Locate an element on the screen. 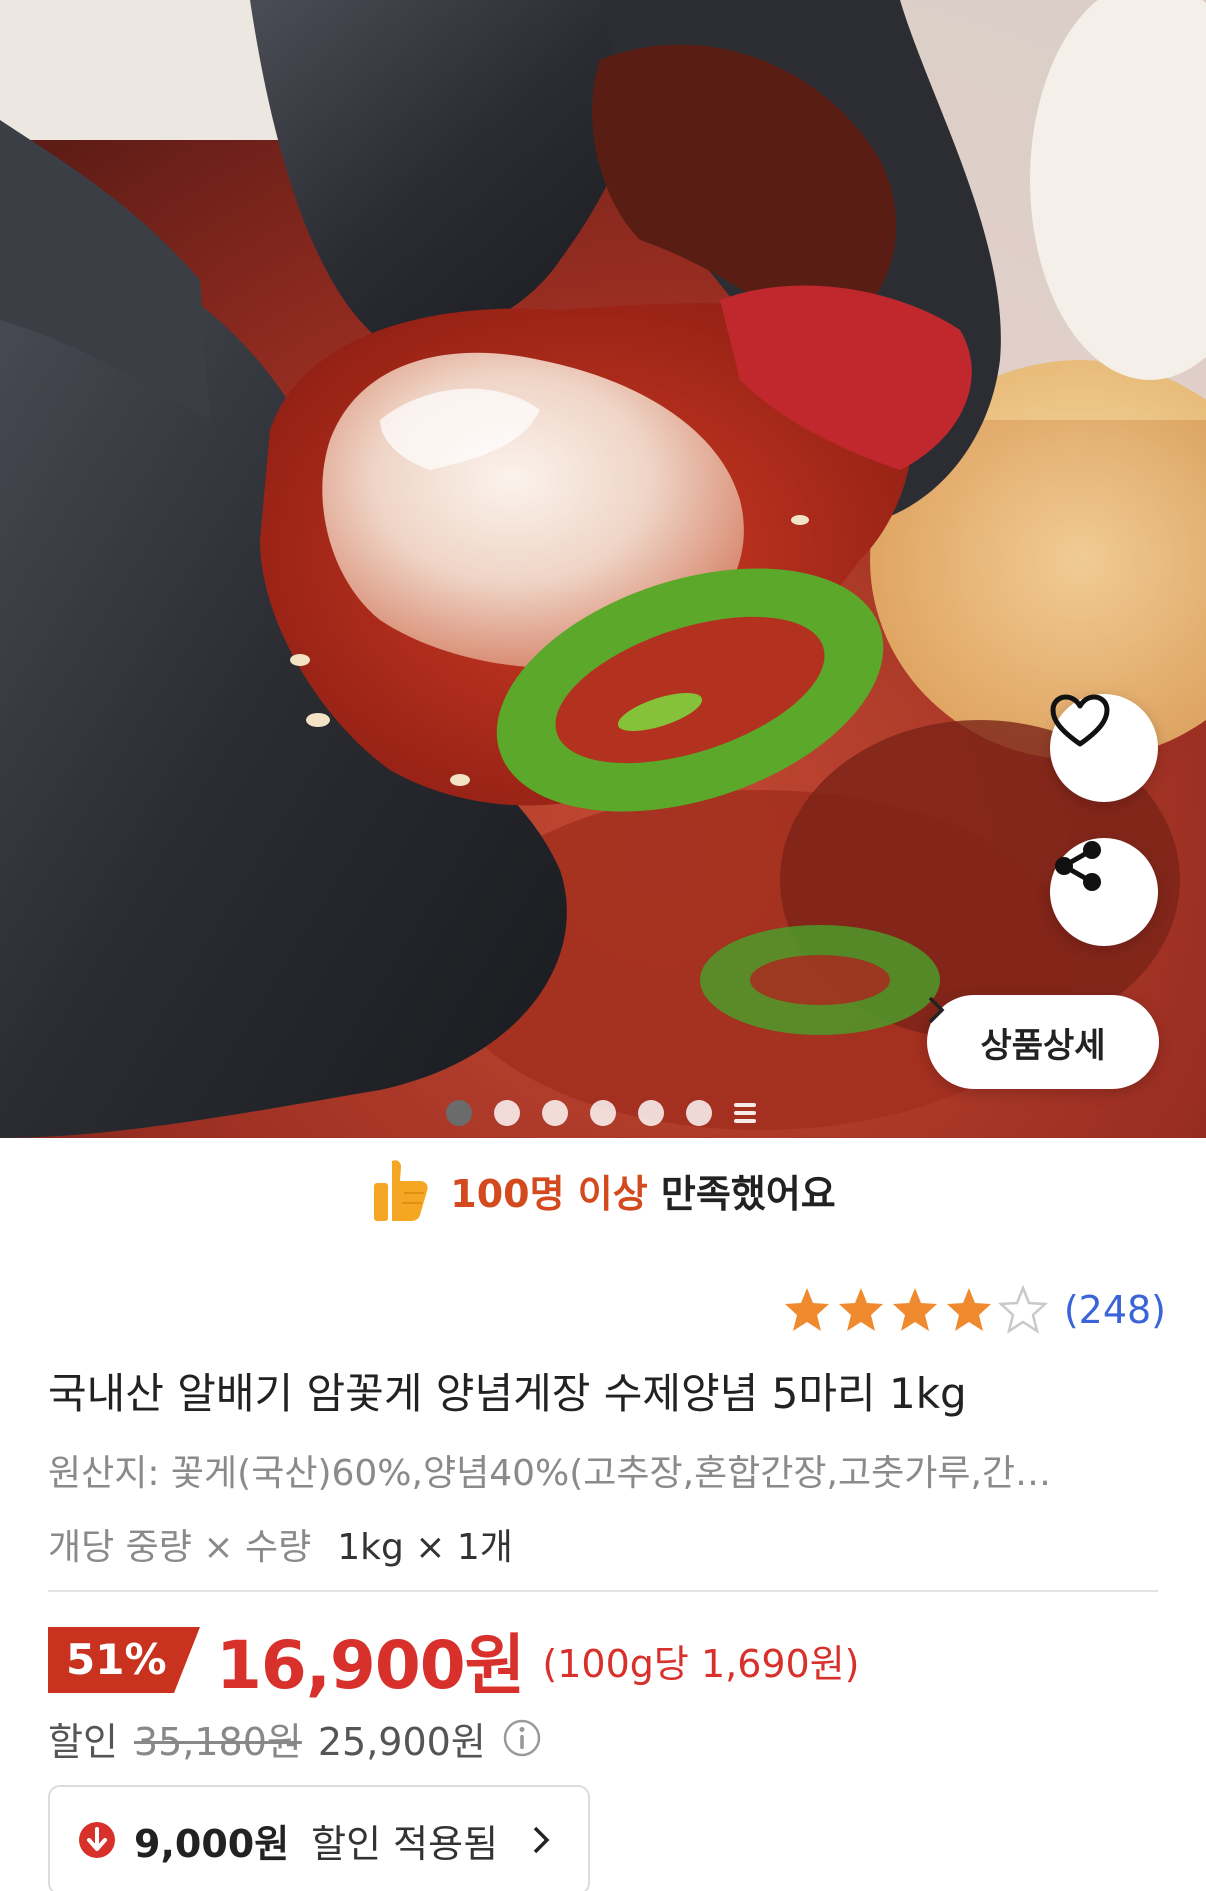  unit-price: (100g당 1,690원) is located at coordinates (701, 1663).